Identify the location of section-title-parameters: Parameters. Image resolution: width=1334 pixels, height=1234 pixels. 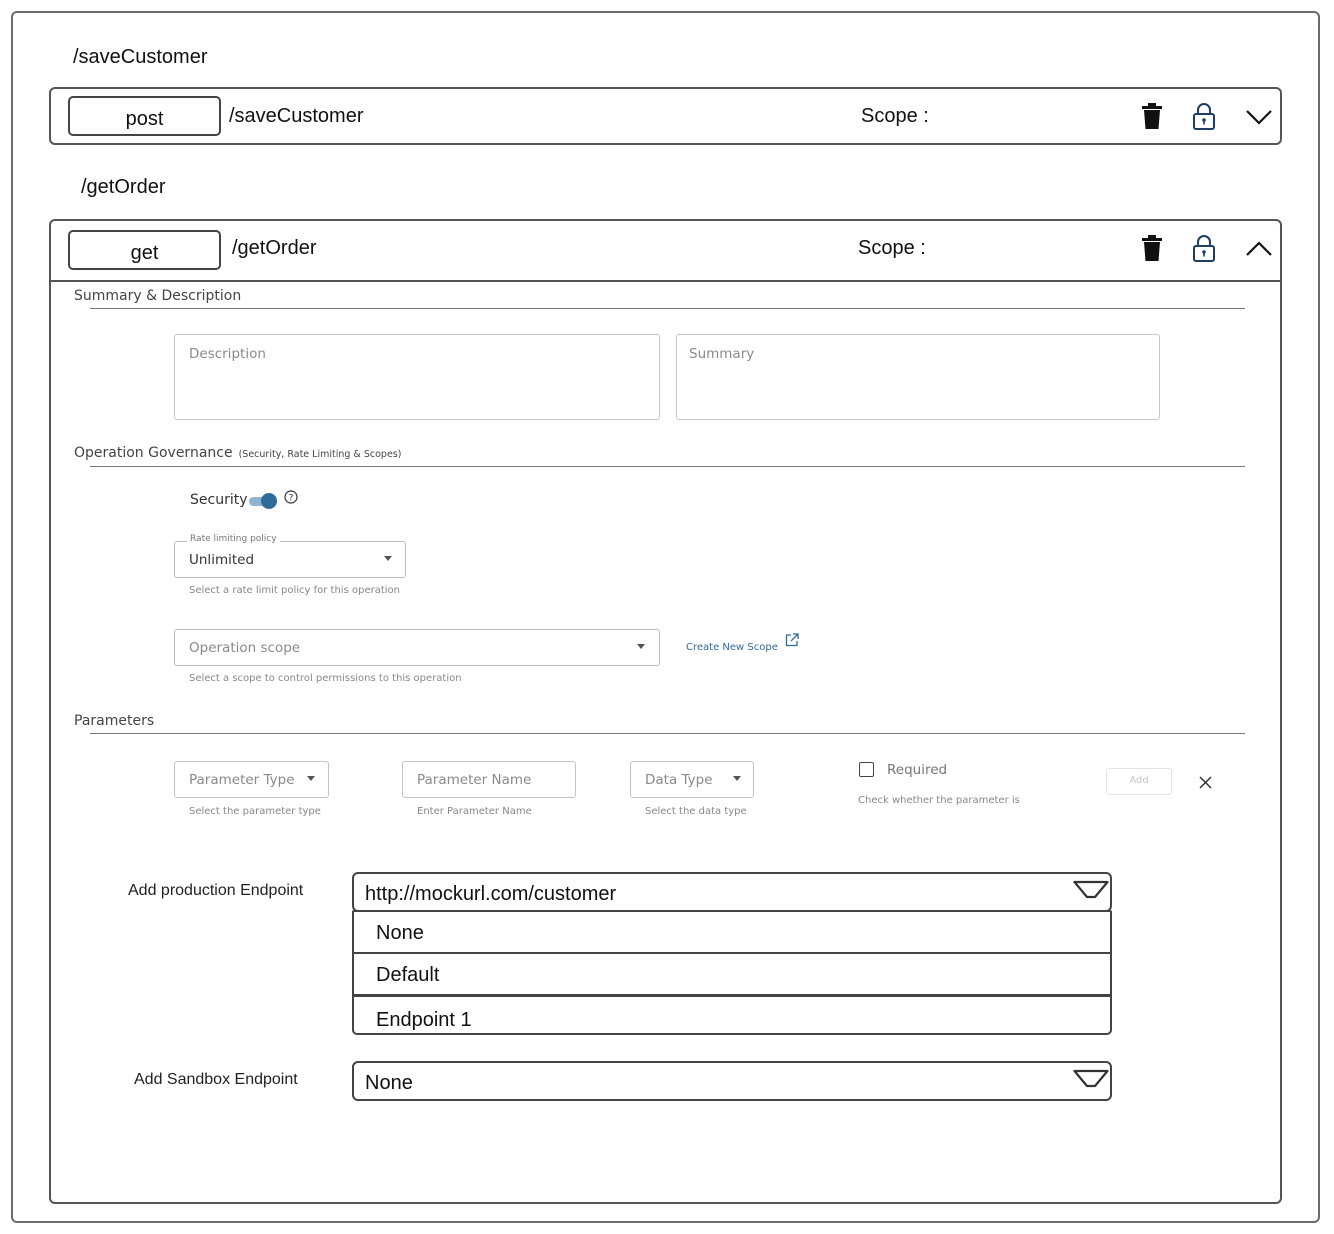
(114, 721).